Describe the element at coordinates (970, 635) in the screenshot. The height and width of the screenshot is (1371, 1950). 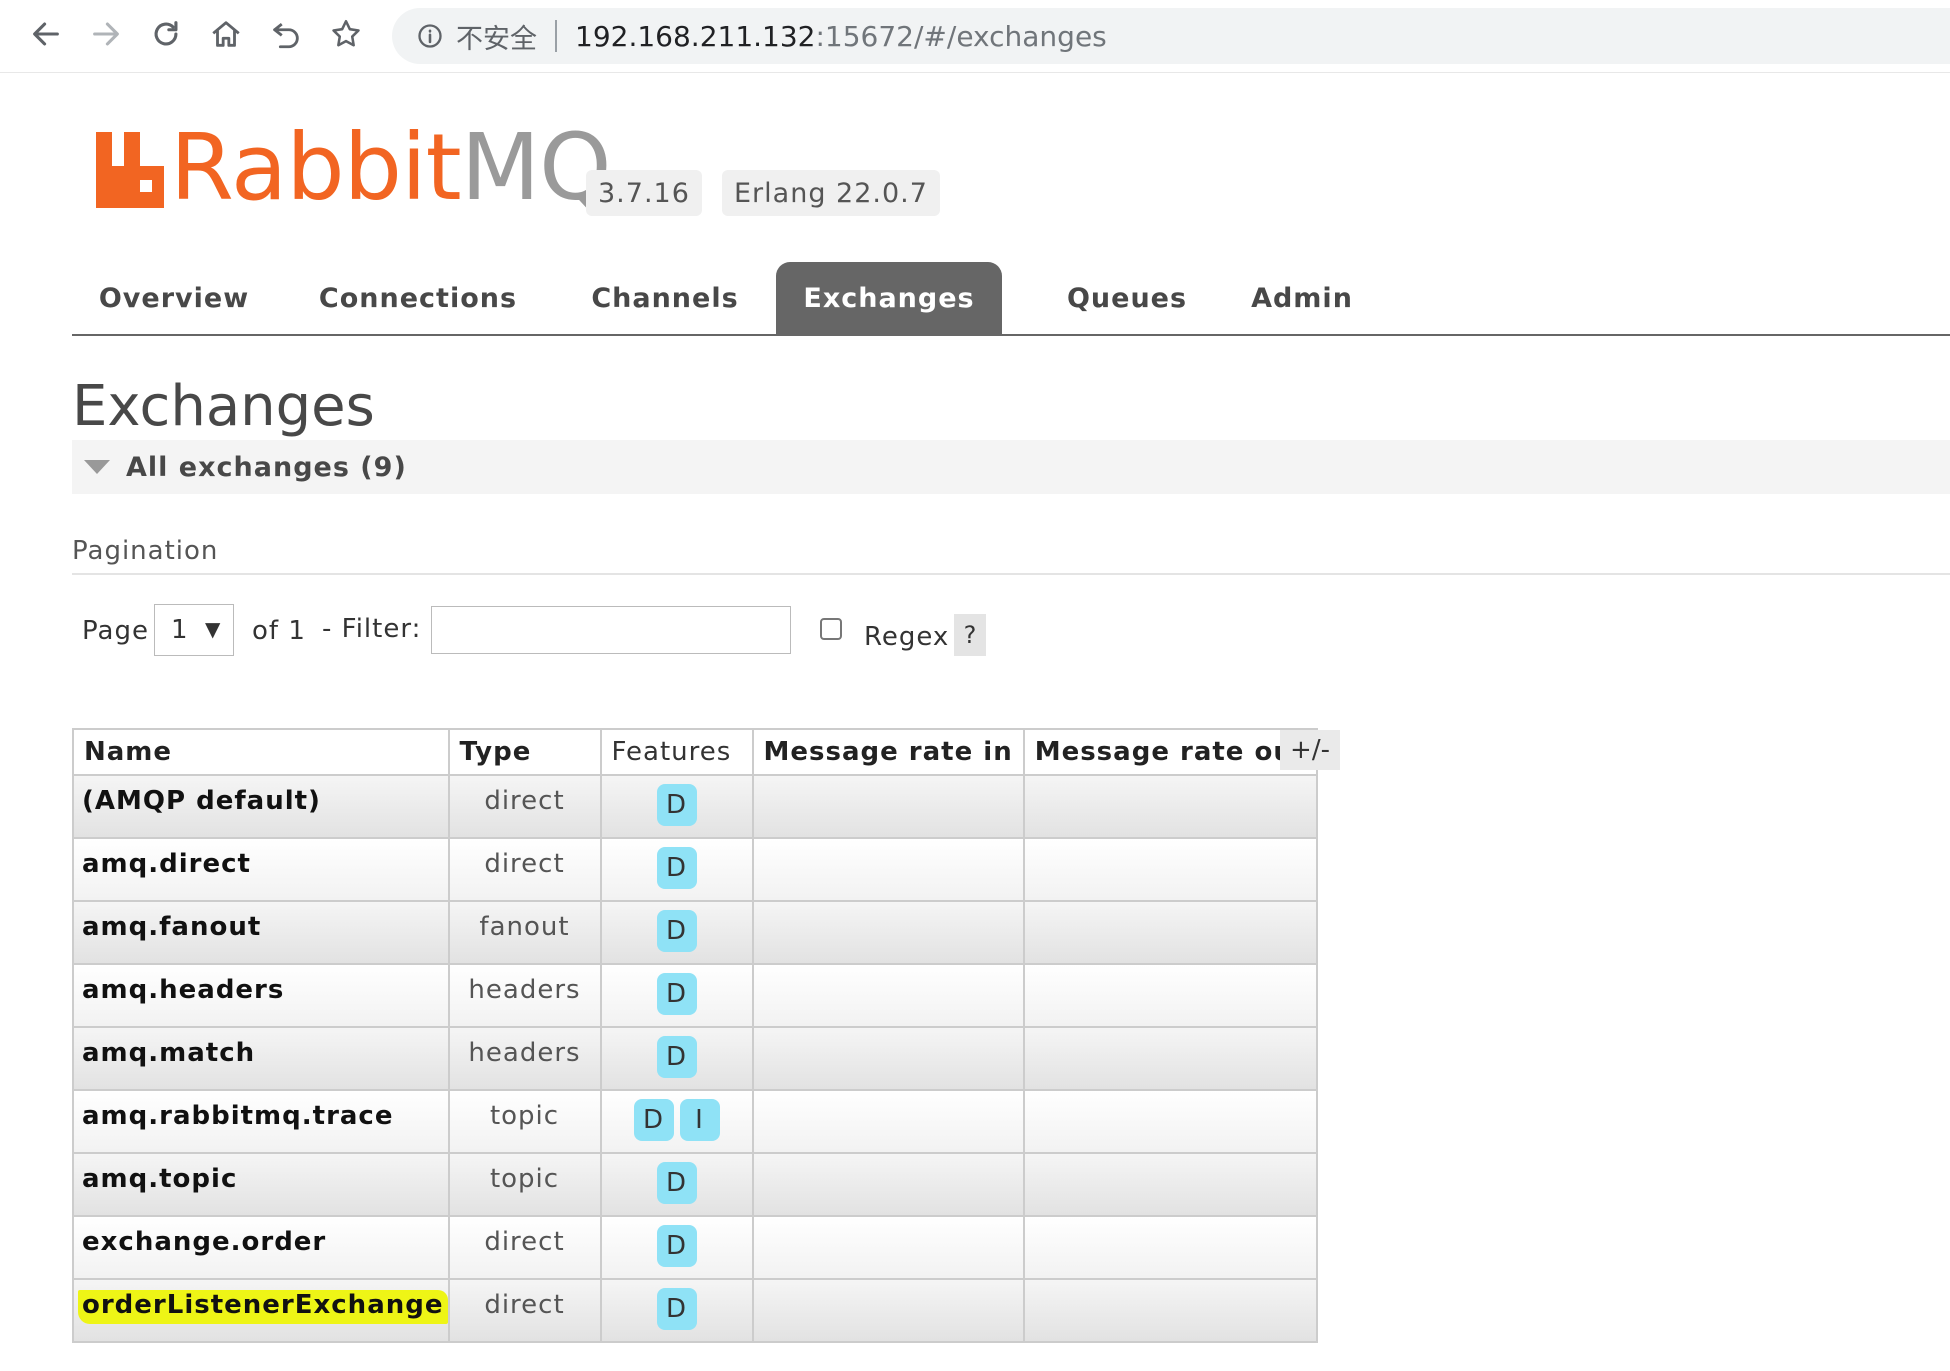
I see `regex-help-button: ?` at that location.